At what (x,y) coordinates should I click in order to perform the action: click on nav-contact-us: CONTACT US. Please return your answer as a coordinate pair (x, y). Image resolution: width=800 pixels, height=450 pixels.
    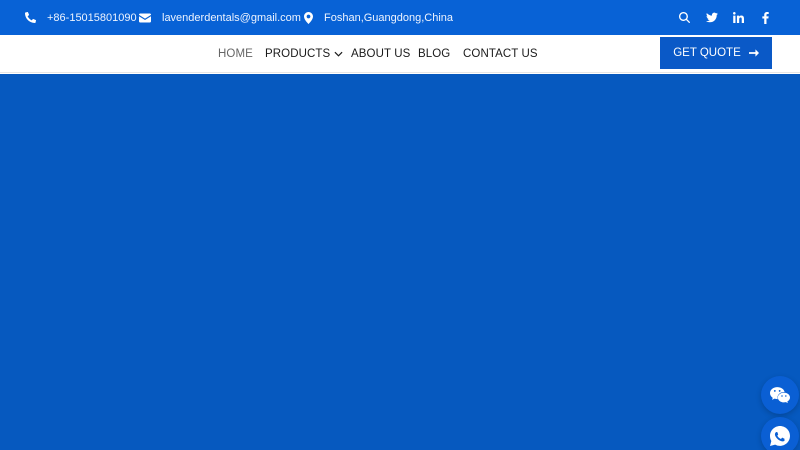
    Looking at the image, I should click on (500, 54).